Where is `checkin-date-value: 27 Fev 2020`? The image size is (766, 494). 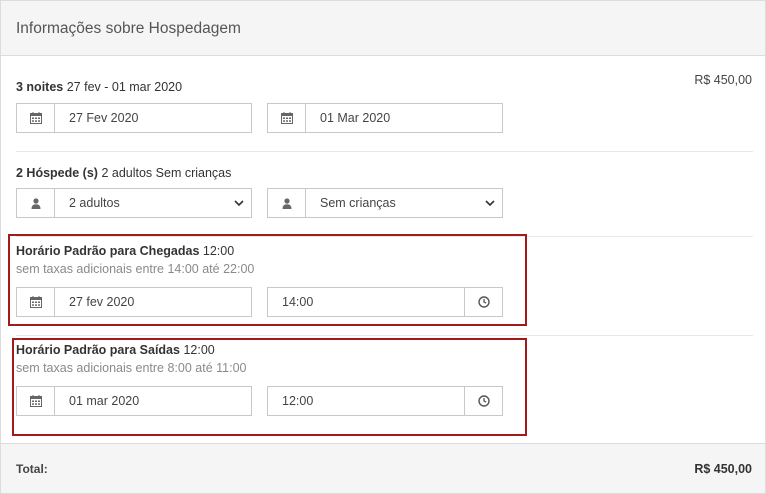 checkin-date-value: 27 Fev 2020 is located at coordinates (104, 118).